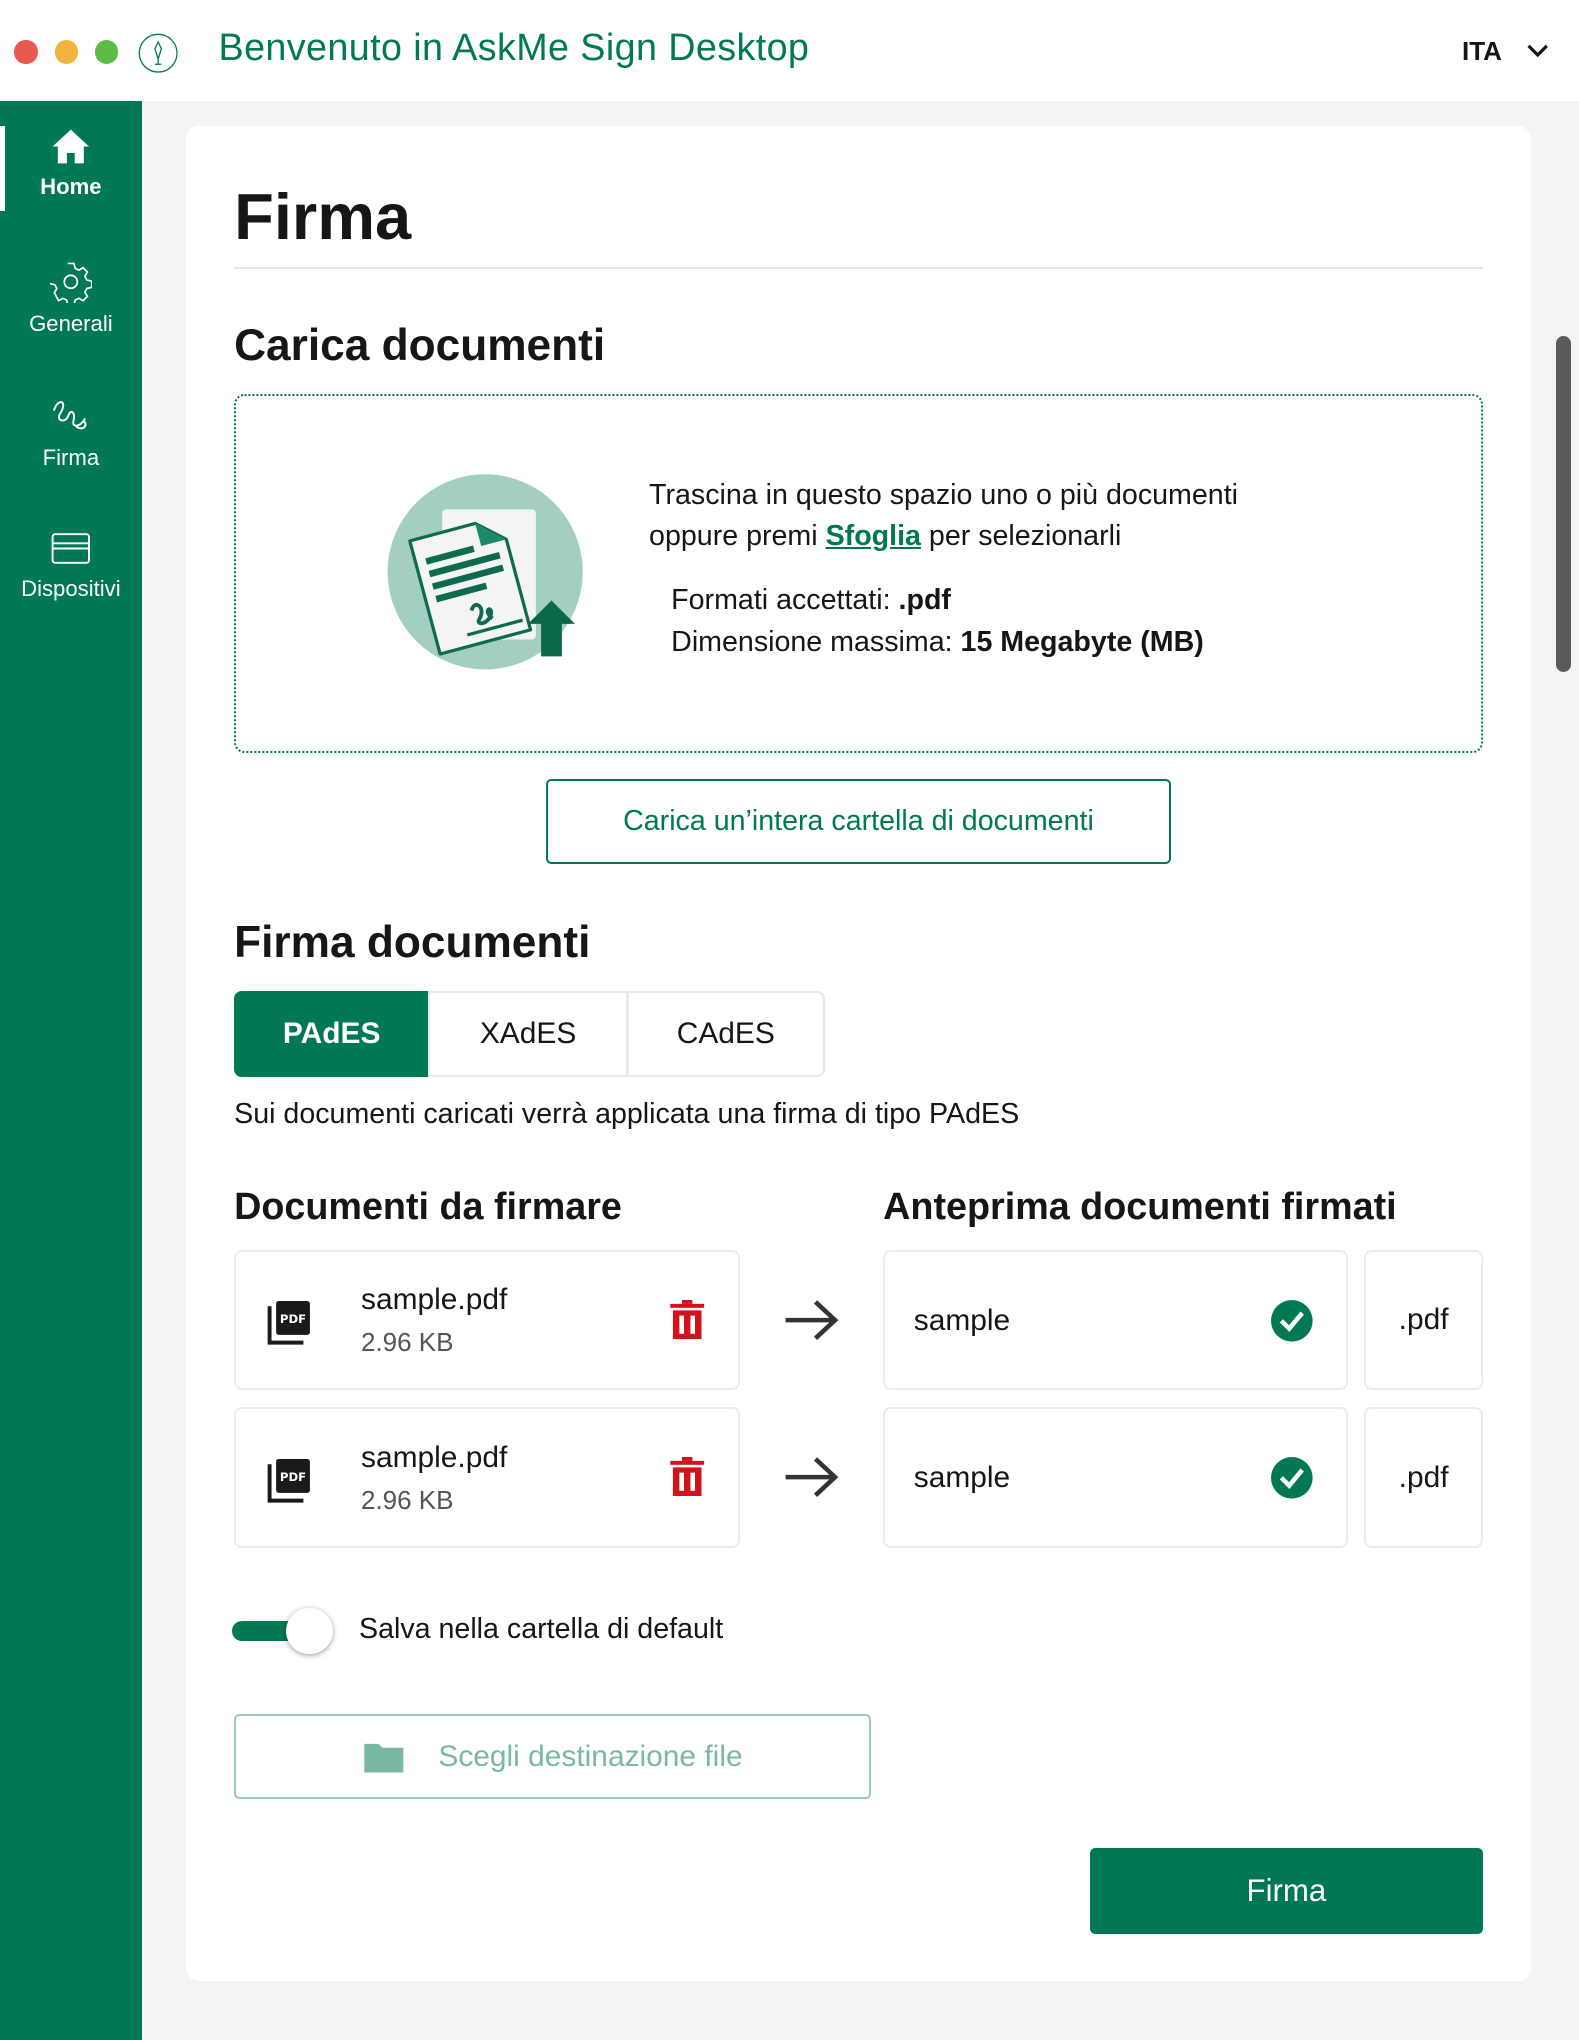  I want to click on default-folder-label: Salva nella cartella di default, so click(541, 1628).